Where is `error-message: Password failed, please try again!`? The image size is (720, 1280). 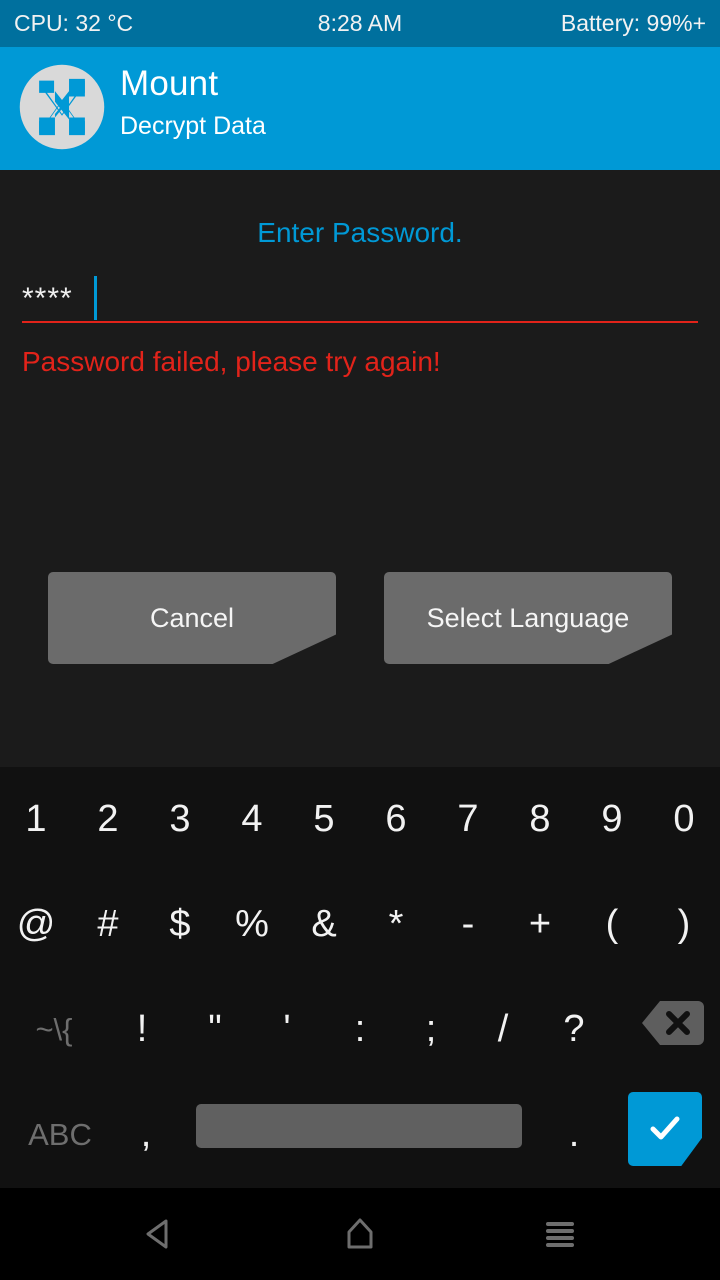 error-message: Password failed, please try again! is located at coordinates (231, 361).